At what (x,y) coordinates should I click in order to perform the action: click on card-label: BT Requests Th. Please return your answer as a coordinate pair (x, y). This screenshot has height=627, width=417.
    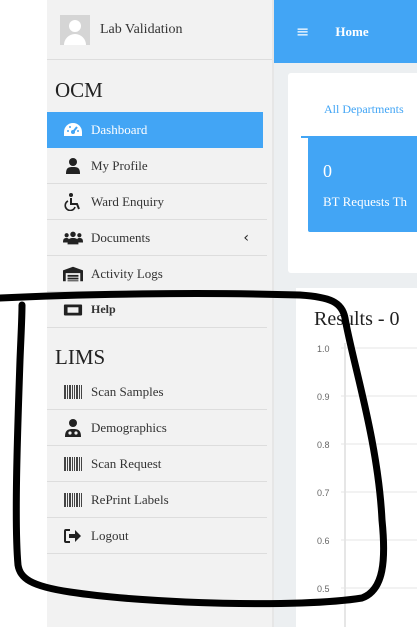
    Looking at the image, I should click on (365, 201).